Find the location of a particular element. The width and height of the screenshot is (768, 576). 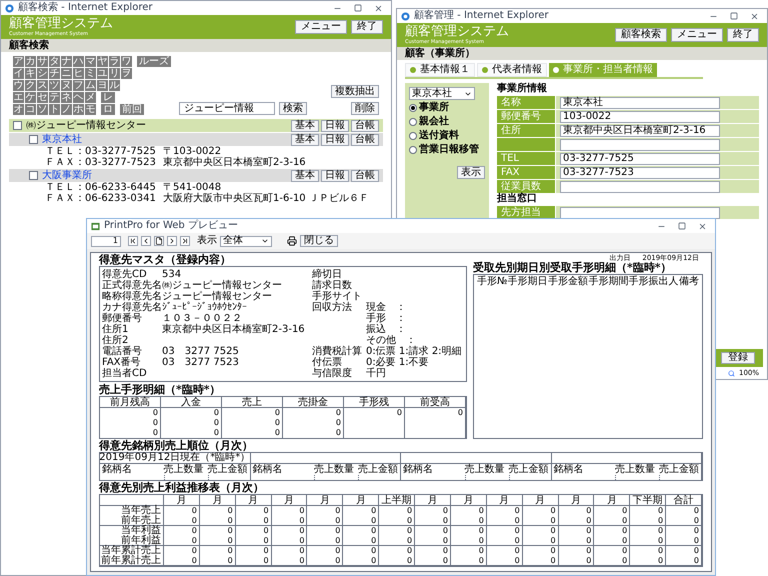

search-button: 検索 is located at coordinates (293, 108).